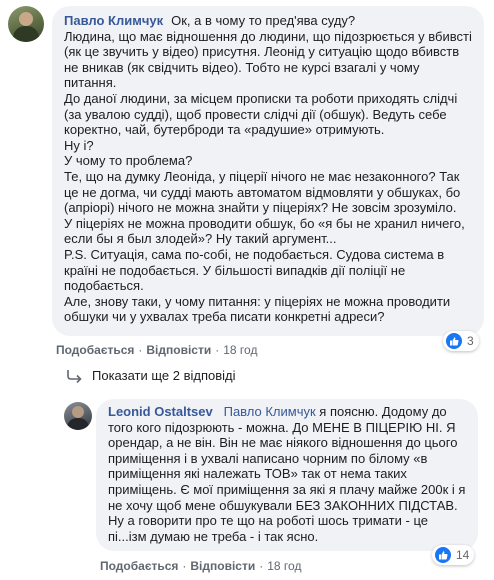  What do you see at coordinates (113, 20) in the screenshot?
I see `comment-author: Павло Климчук` at bounding box center [113, 20].